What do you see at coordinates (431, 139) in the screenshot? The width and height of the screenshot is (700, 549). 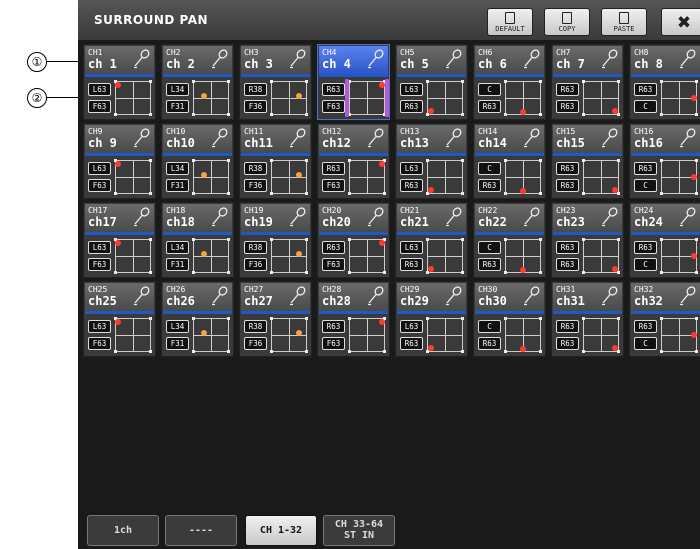 I see `channel-header: CH13 ch13` at bounding box center [431, 139].